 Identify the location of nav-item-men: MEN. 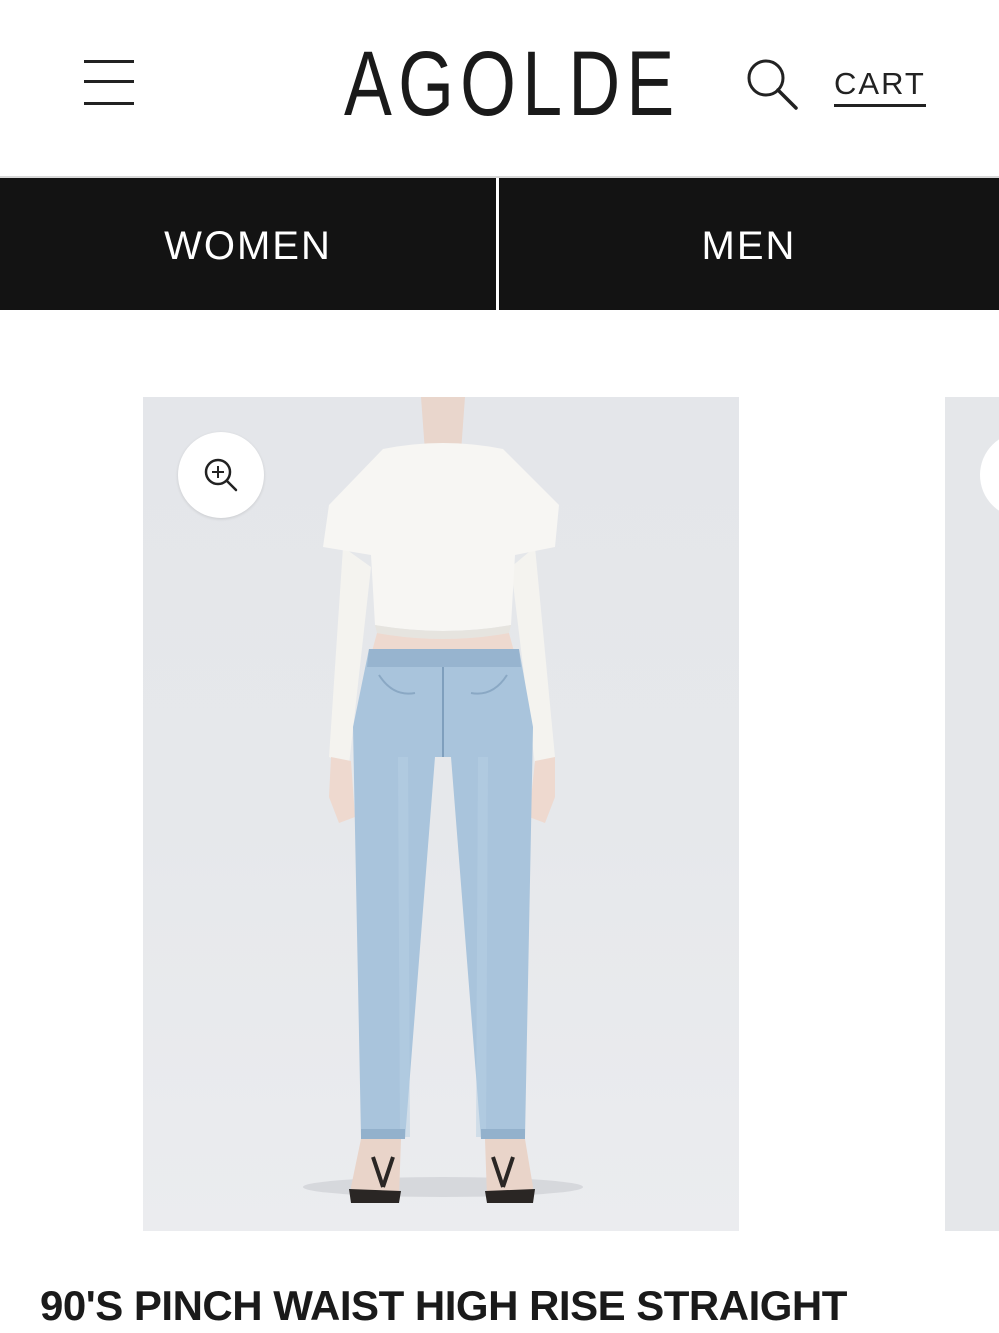
(749, 244).